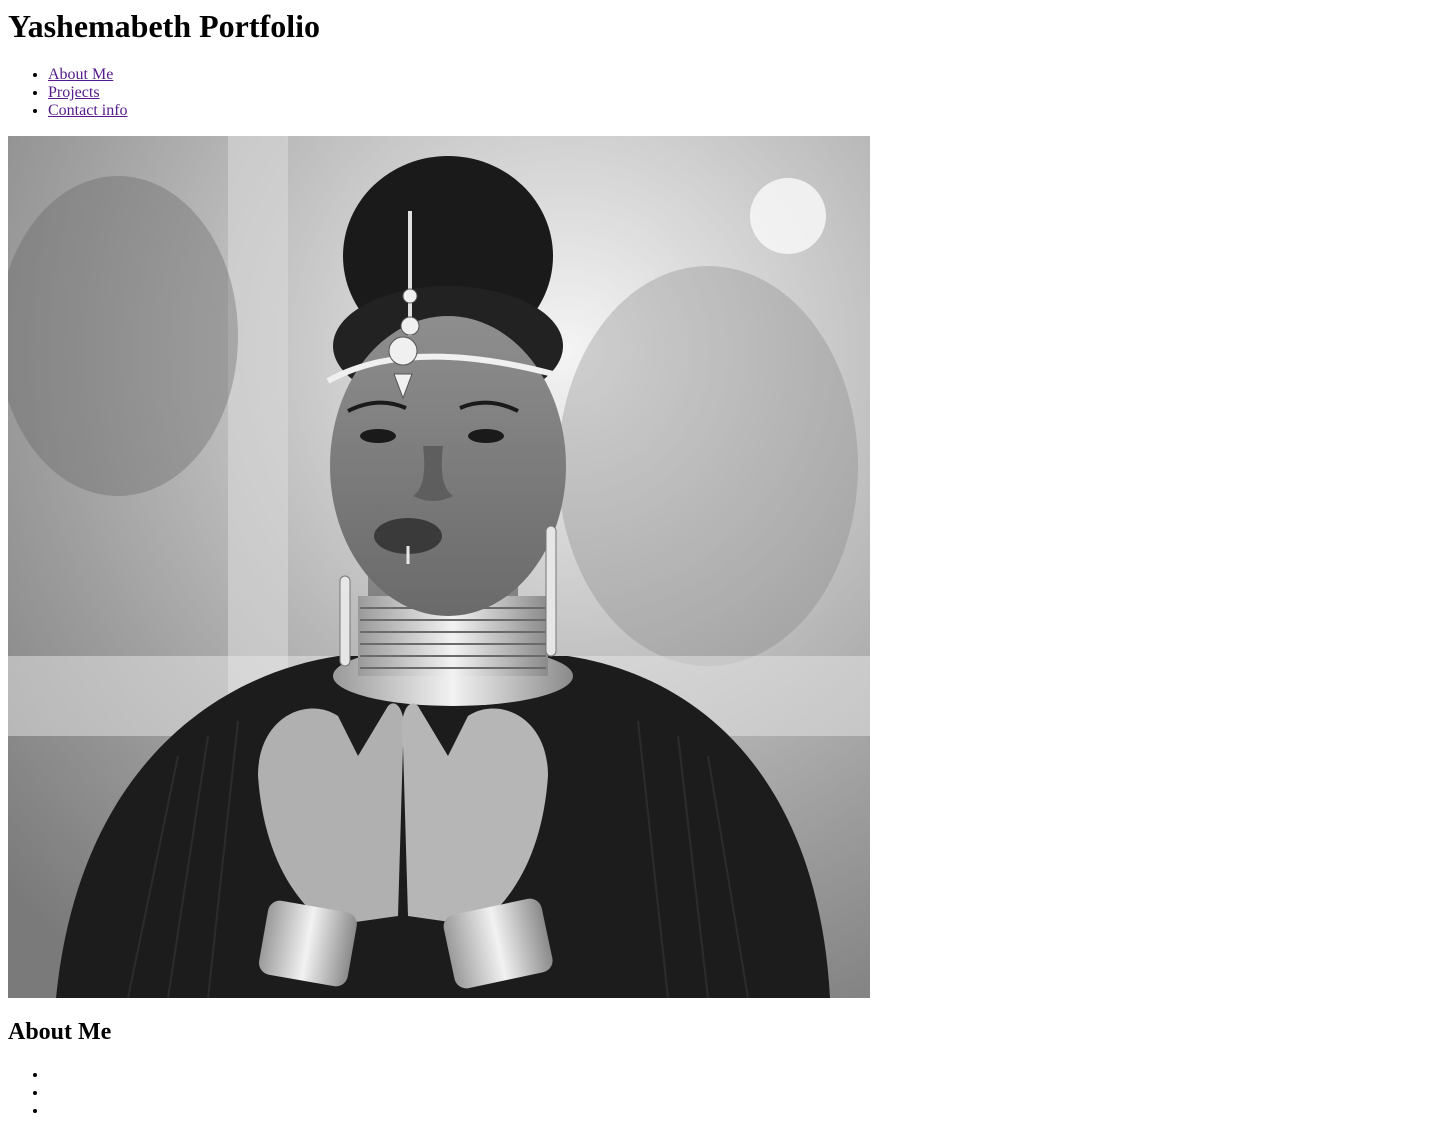 The image size is (1440, 1143). I want to click on main-nav: About Me Projects Contact info, so click(720, 93).